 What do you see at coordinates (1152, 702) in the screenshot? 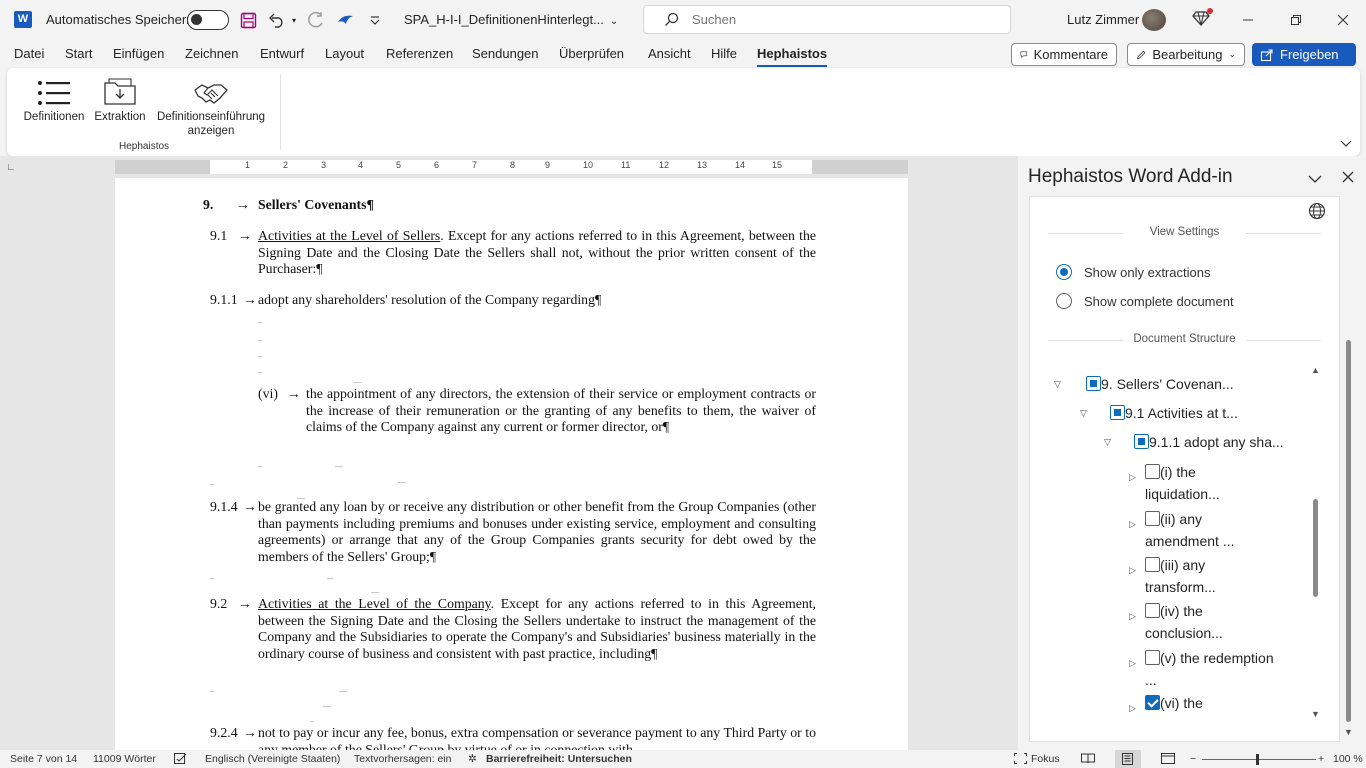
I see `tree-checkbox-checked` at bounding box center [1152, 702].